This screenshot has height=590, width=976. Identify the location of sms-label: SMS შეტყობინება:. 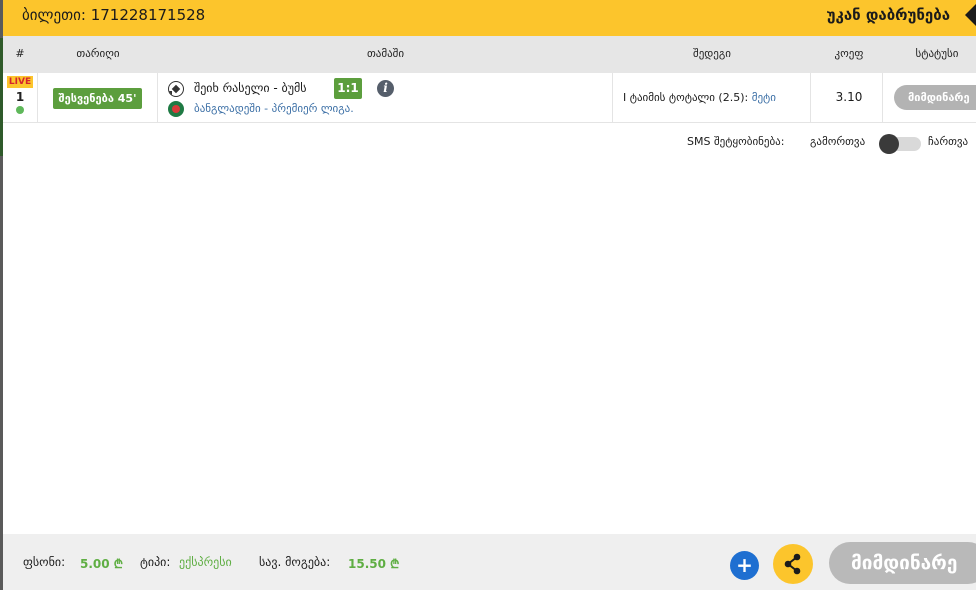
(736, 141).